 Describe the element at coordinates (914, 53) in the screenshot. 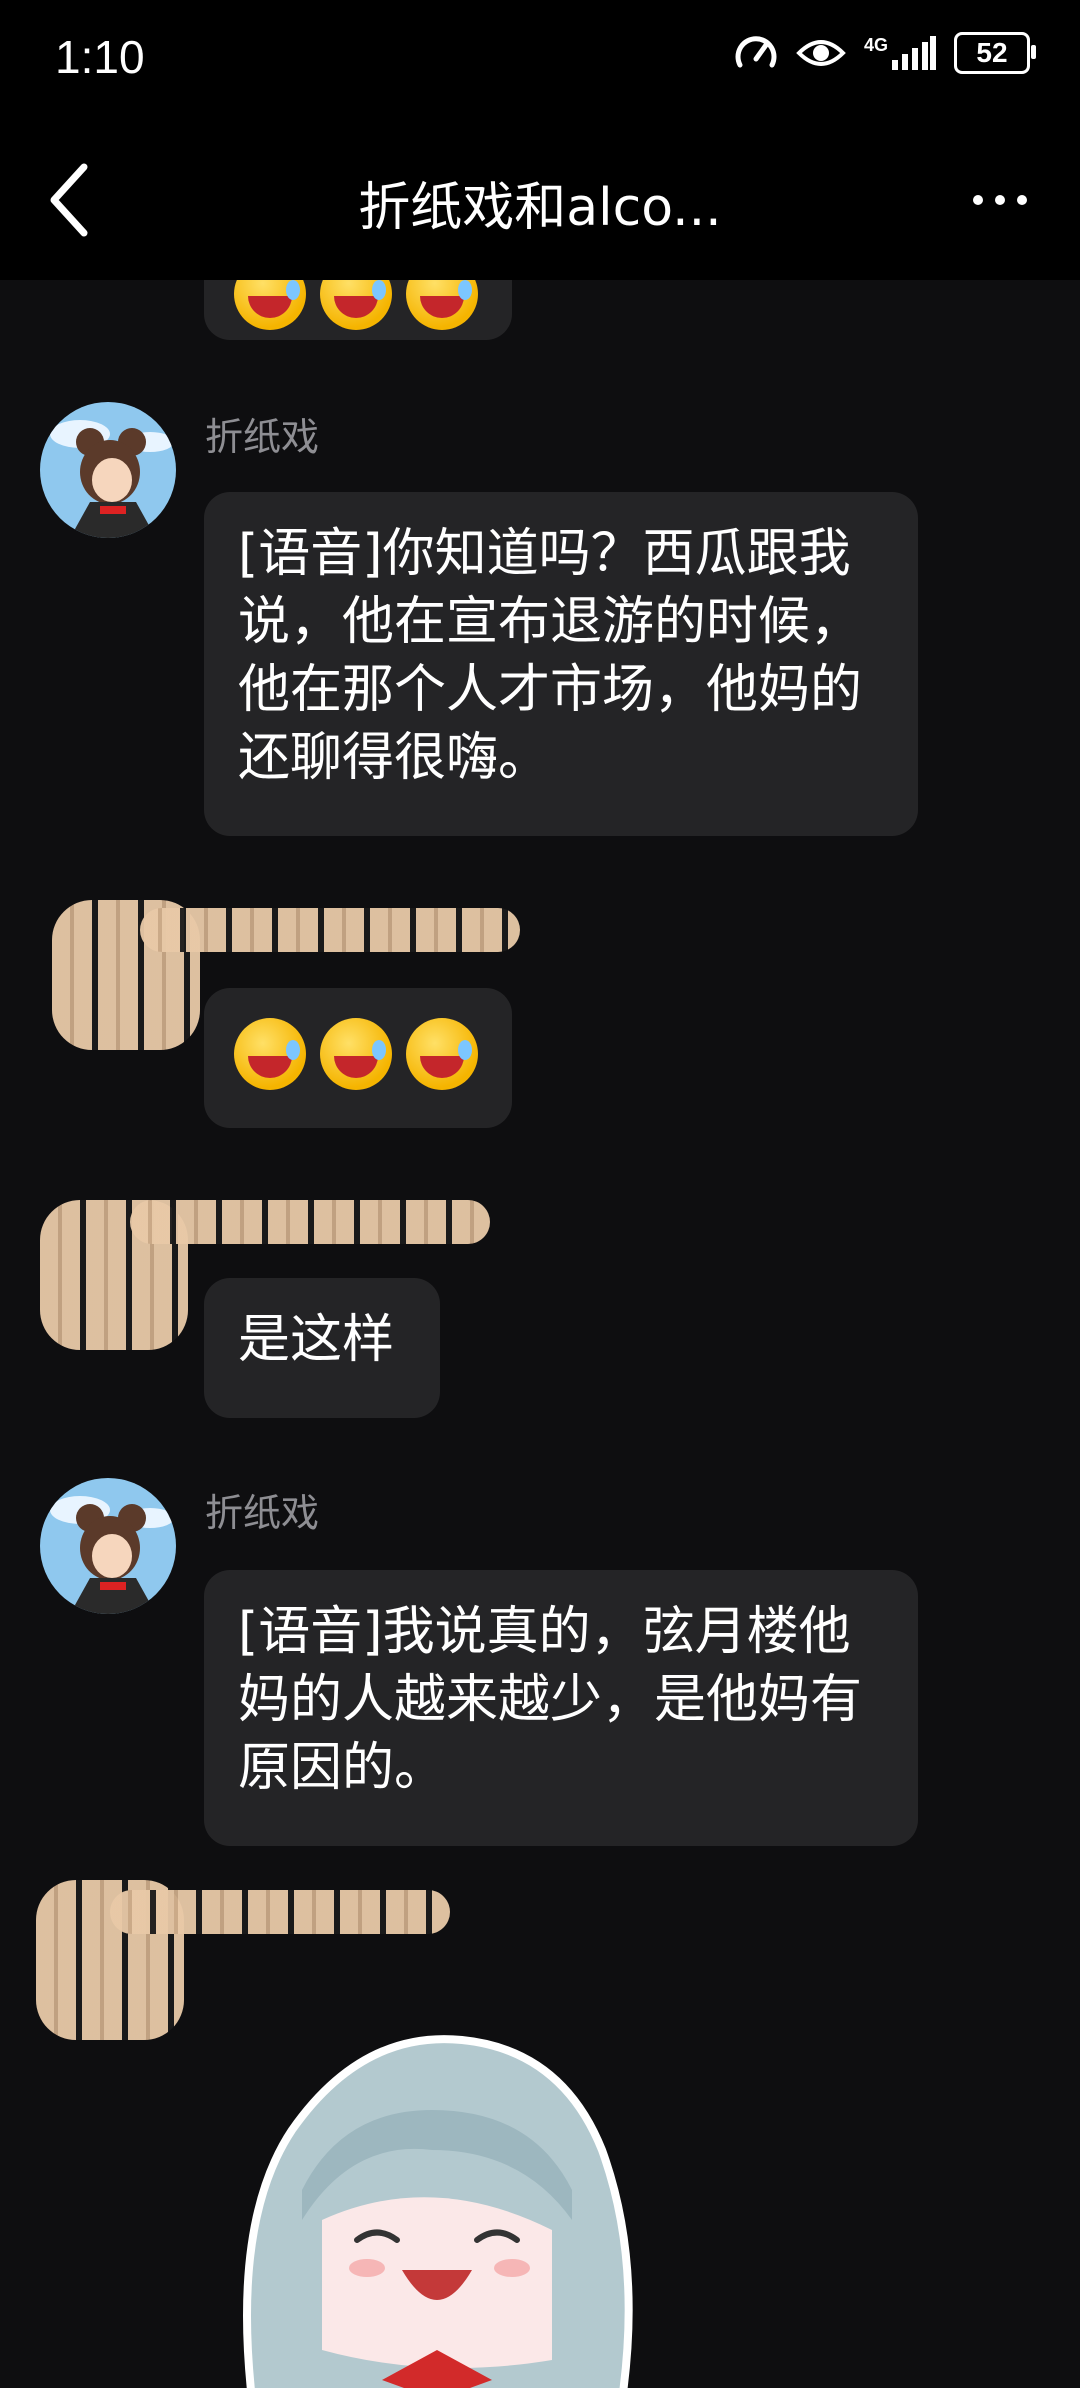

I see `signal-icon` at that location.